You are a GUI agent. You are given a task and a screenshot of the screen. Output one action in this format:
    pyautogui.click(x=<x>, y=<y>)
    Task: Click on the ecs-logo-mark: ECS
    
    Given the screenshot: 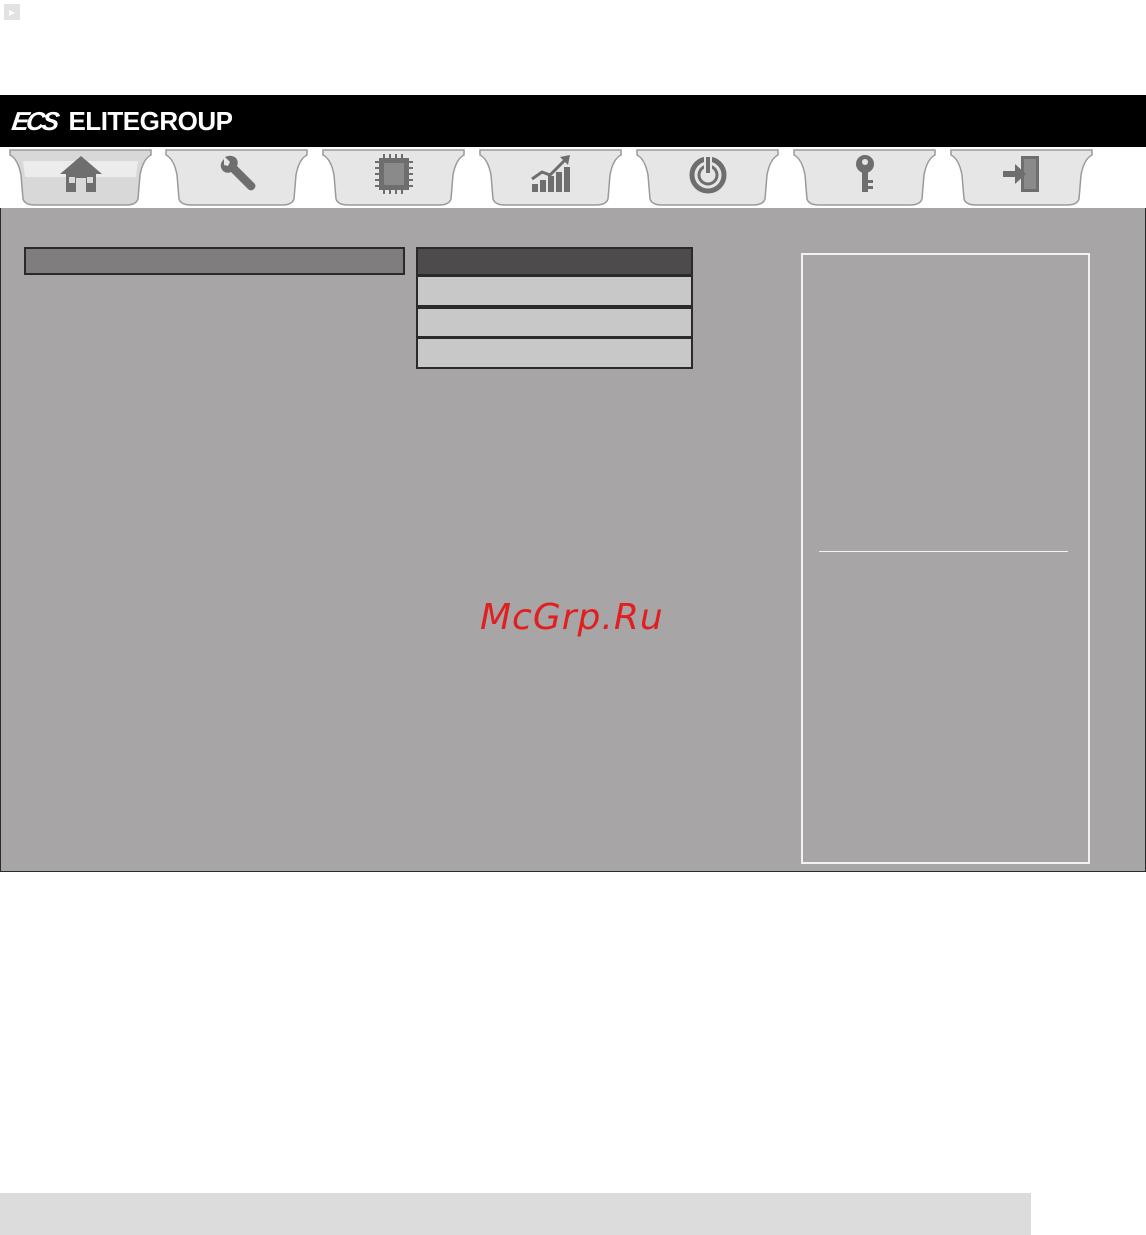 What is the action you would take?
    pyautogui.click(x=34, y=120)
    